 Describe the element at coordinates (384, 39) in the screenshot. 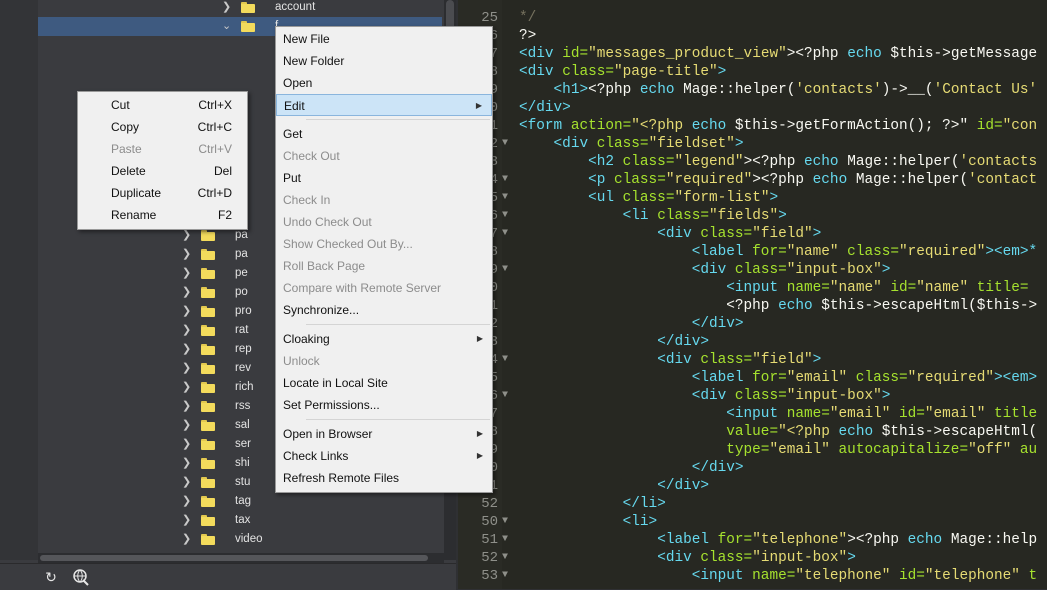

I see `menu-item-new-file: New File` at that location.